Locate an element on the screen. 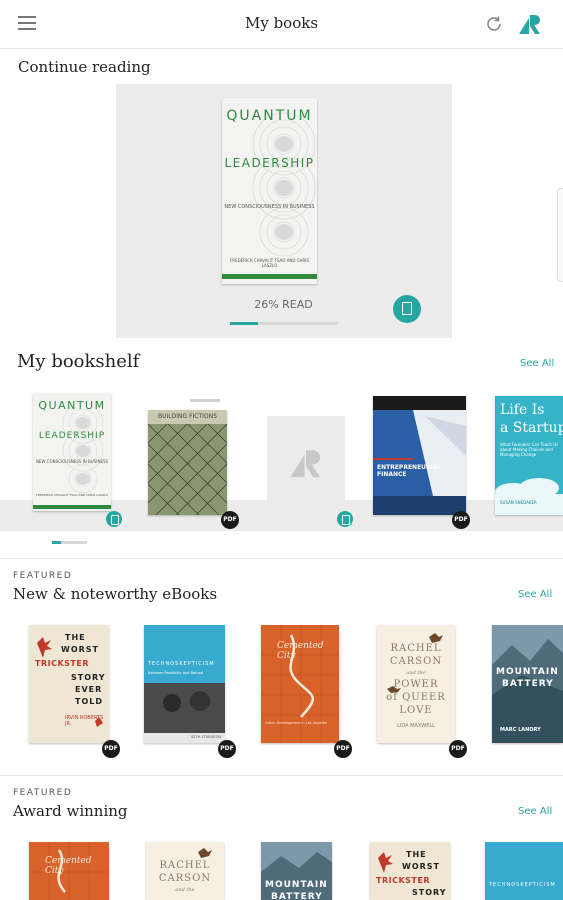 This screenshot has height=900, width=563. cover-author: LIDA MAXWELL is located at coordinates (416, 726).